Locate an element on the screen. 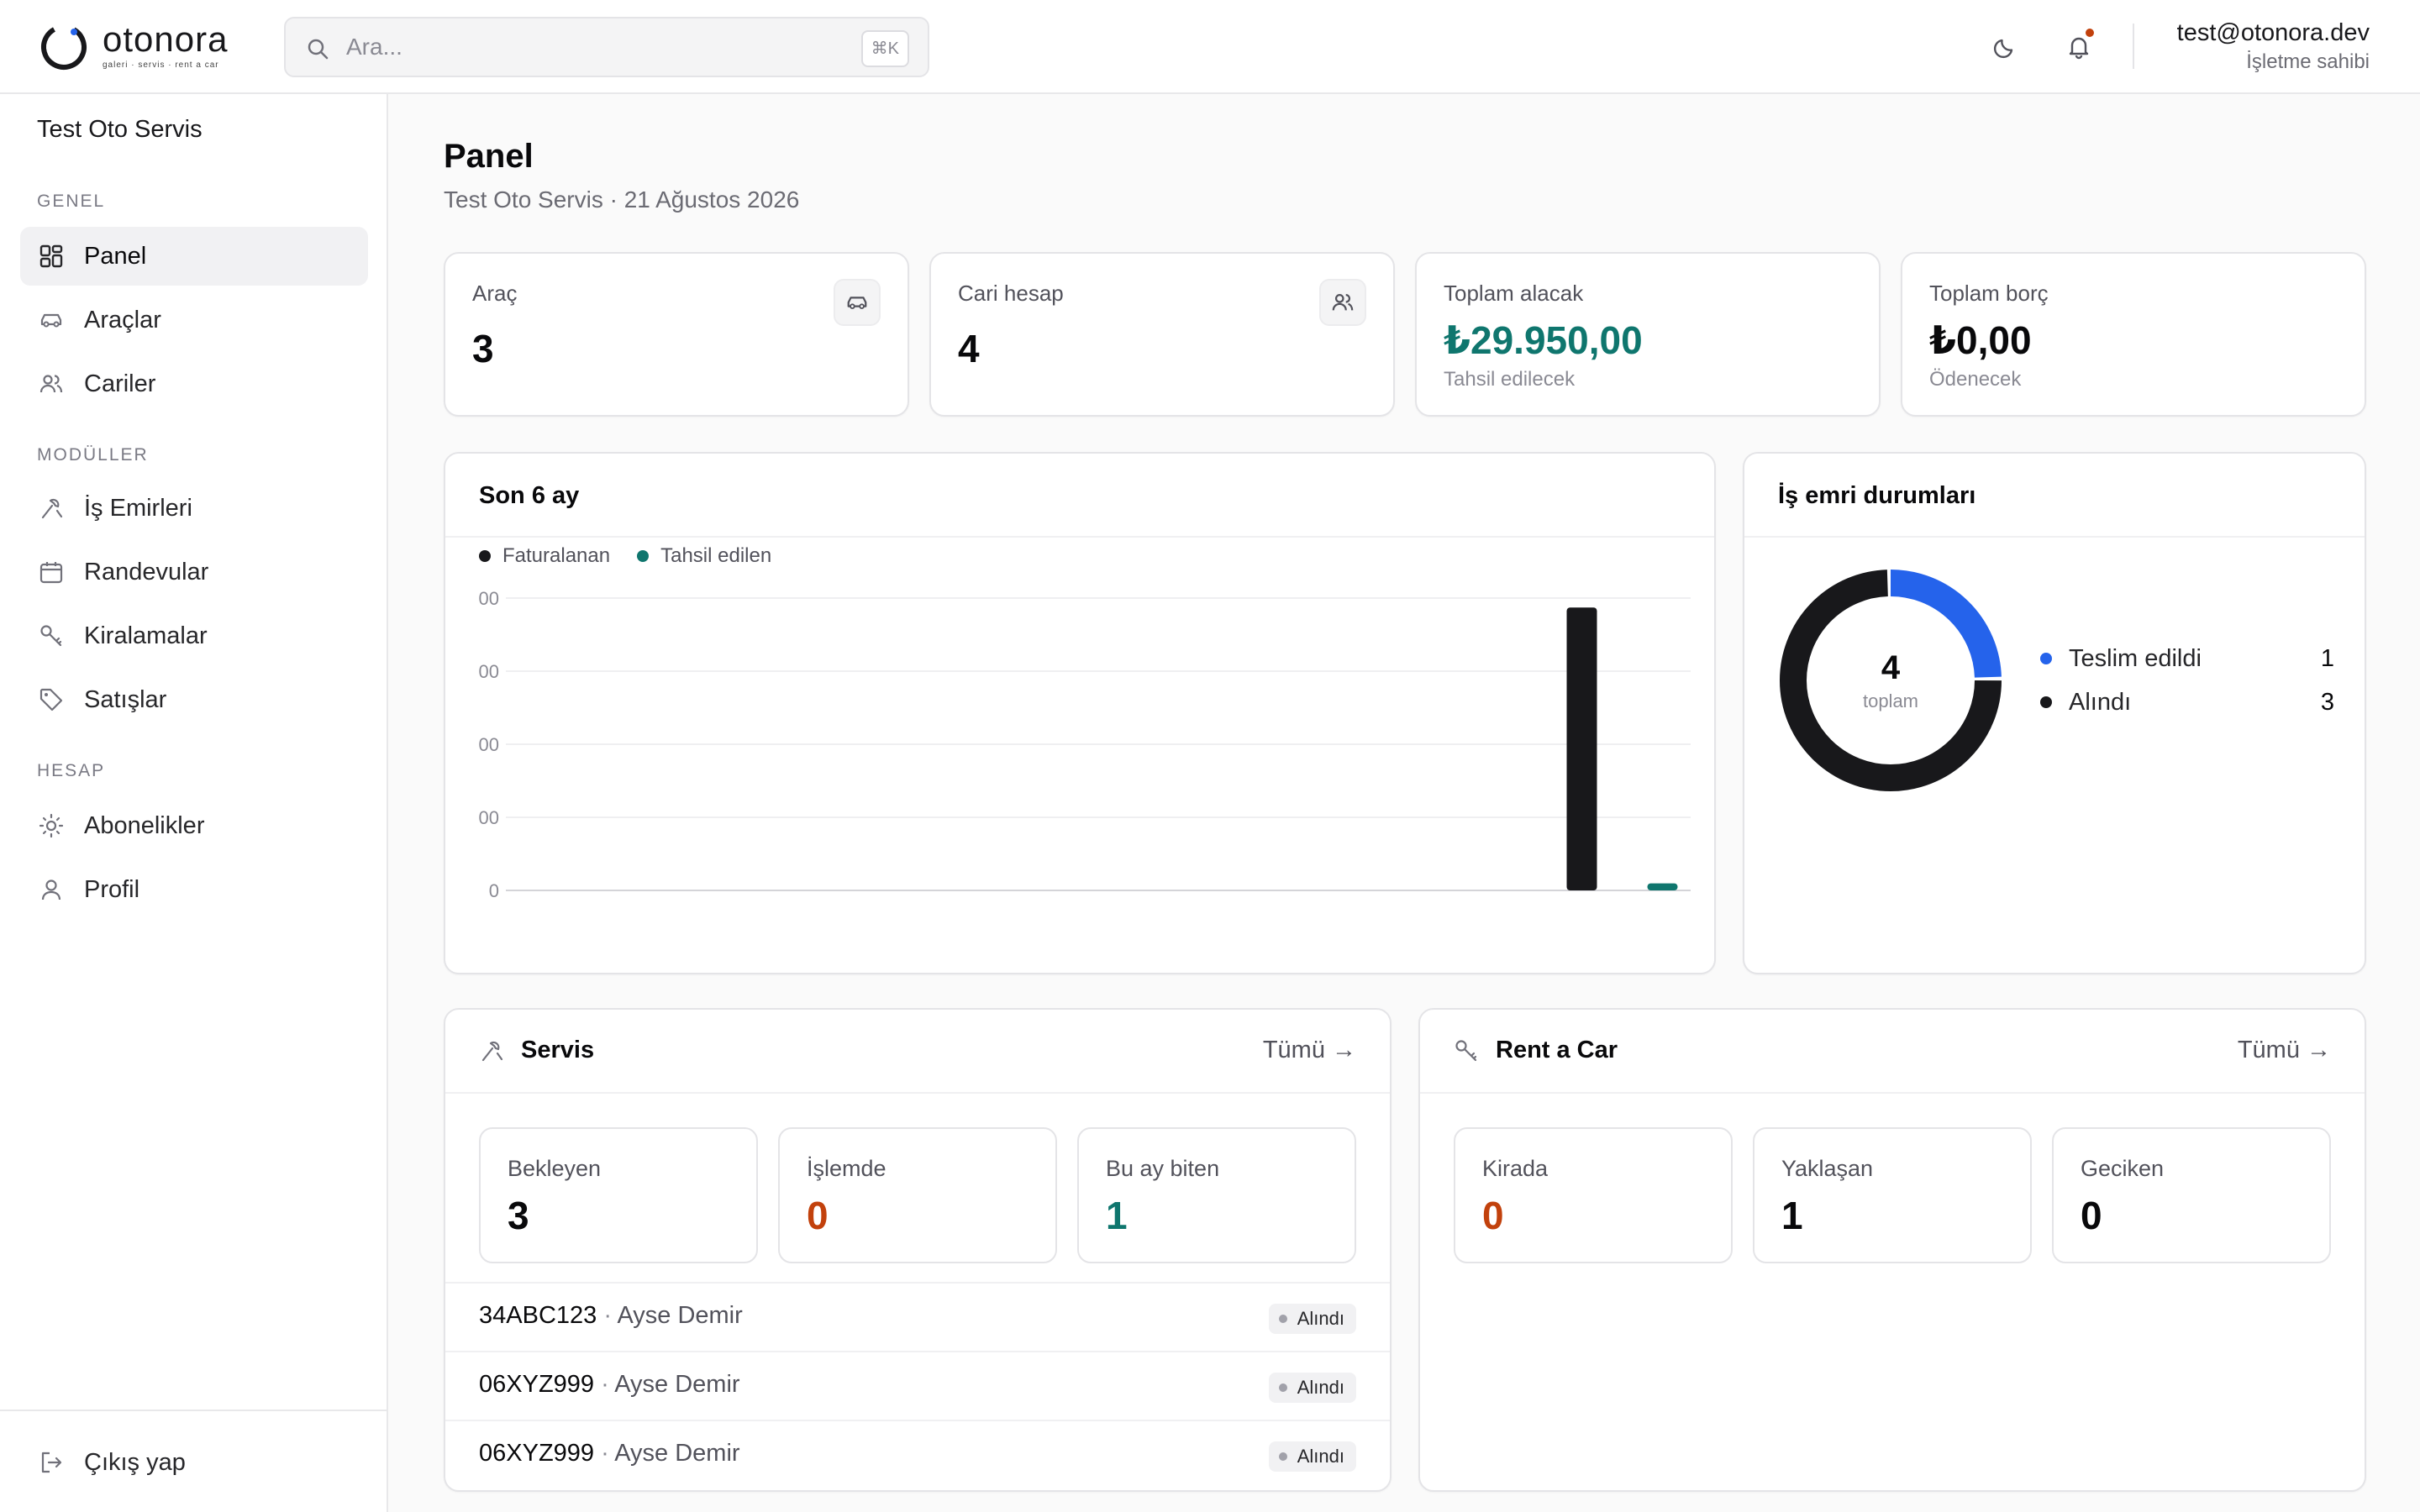  service-see-all-link: Tümü → is located at coordinates (1309, 1050).